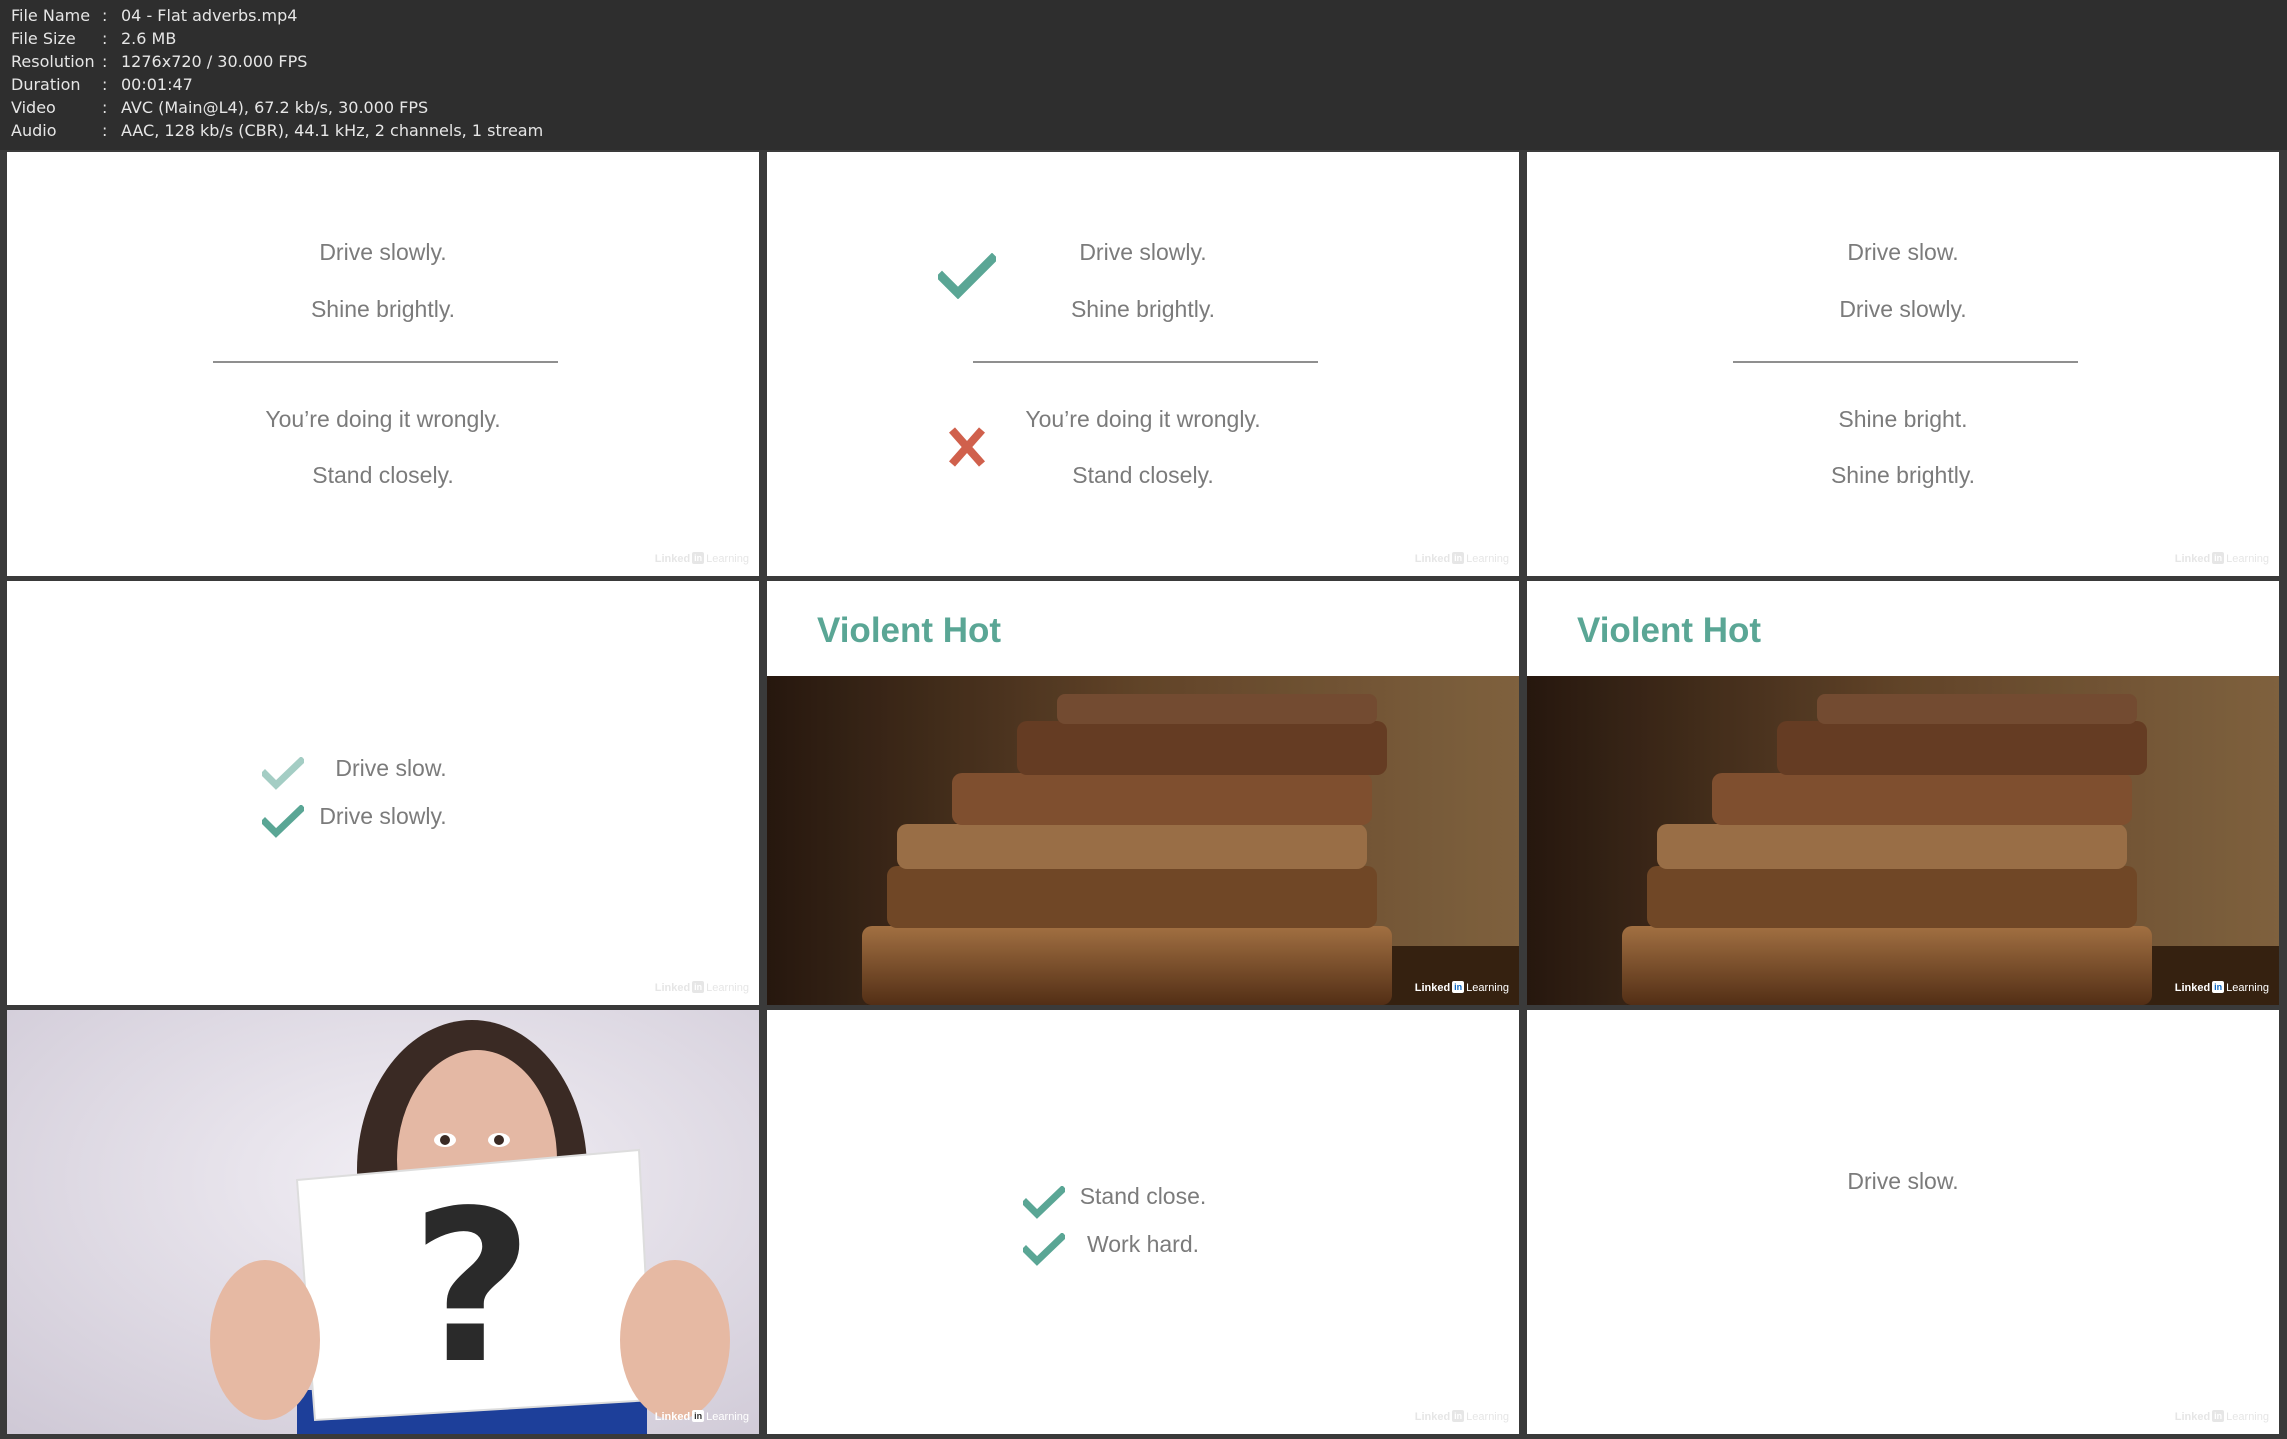 This screenshot has width=2287, height=1439. What do you see at coordinates (34, 130) in the screenshot?
I see `meta-key: Audio` at bounding box center [34, 130].